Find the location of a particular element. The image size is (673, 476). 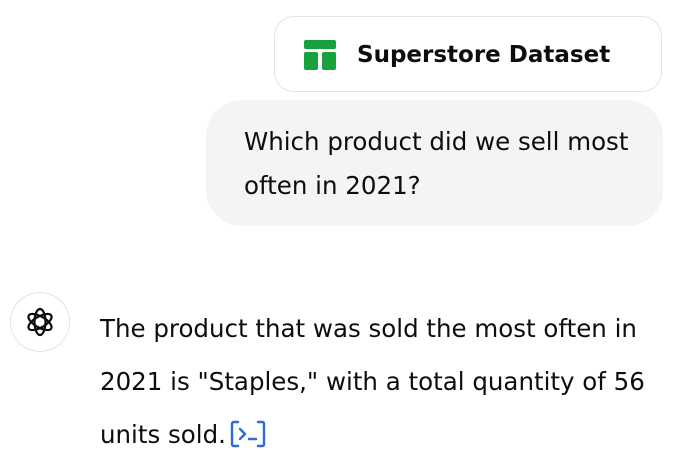

view-analysis-icon is located at coordinates (248, 434).